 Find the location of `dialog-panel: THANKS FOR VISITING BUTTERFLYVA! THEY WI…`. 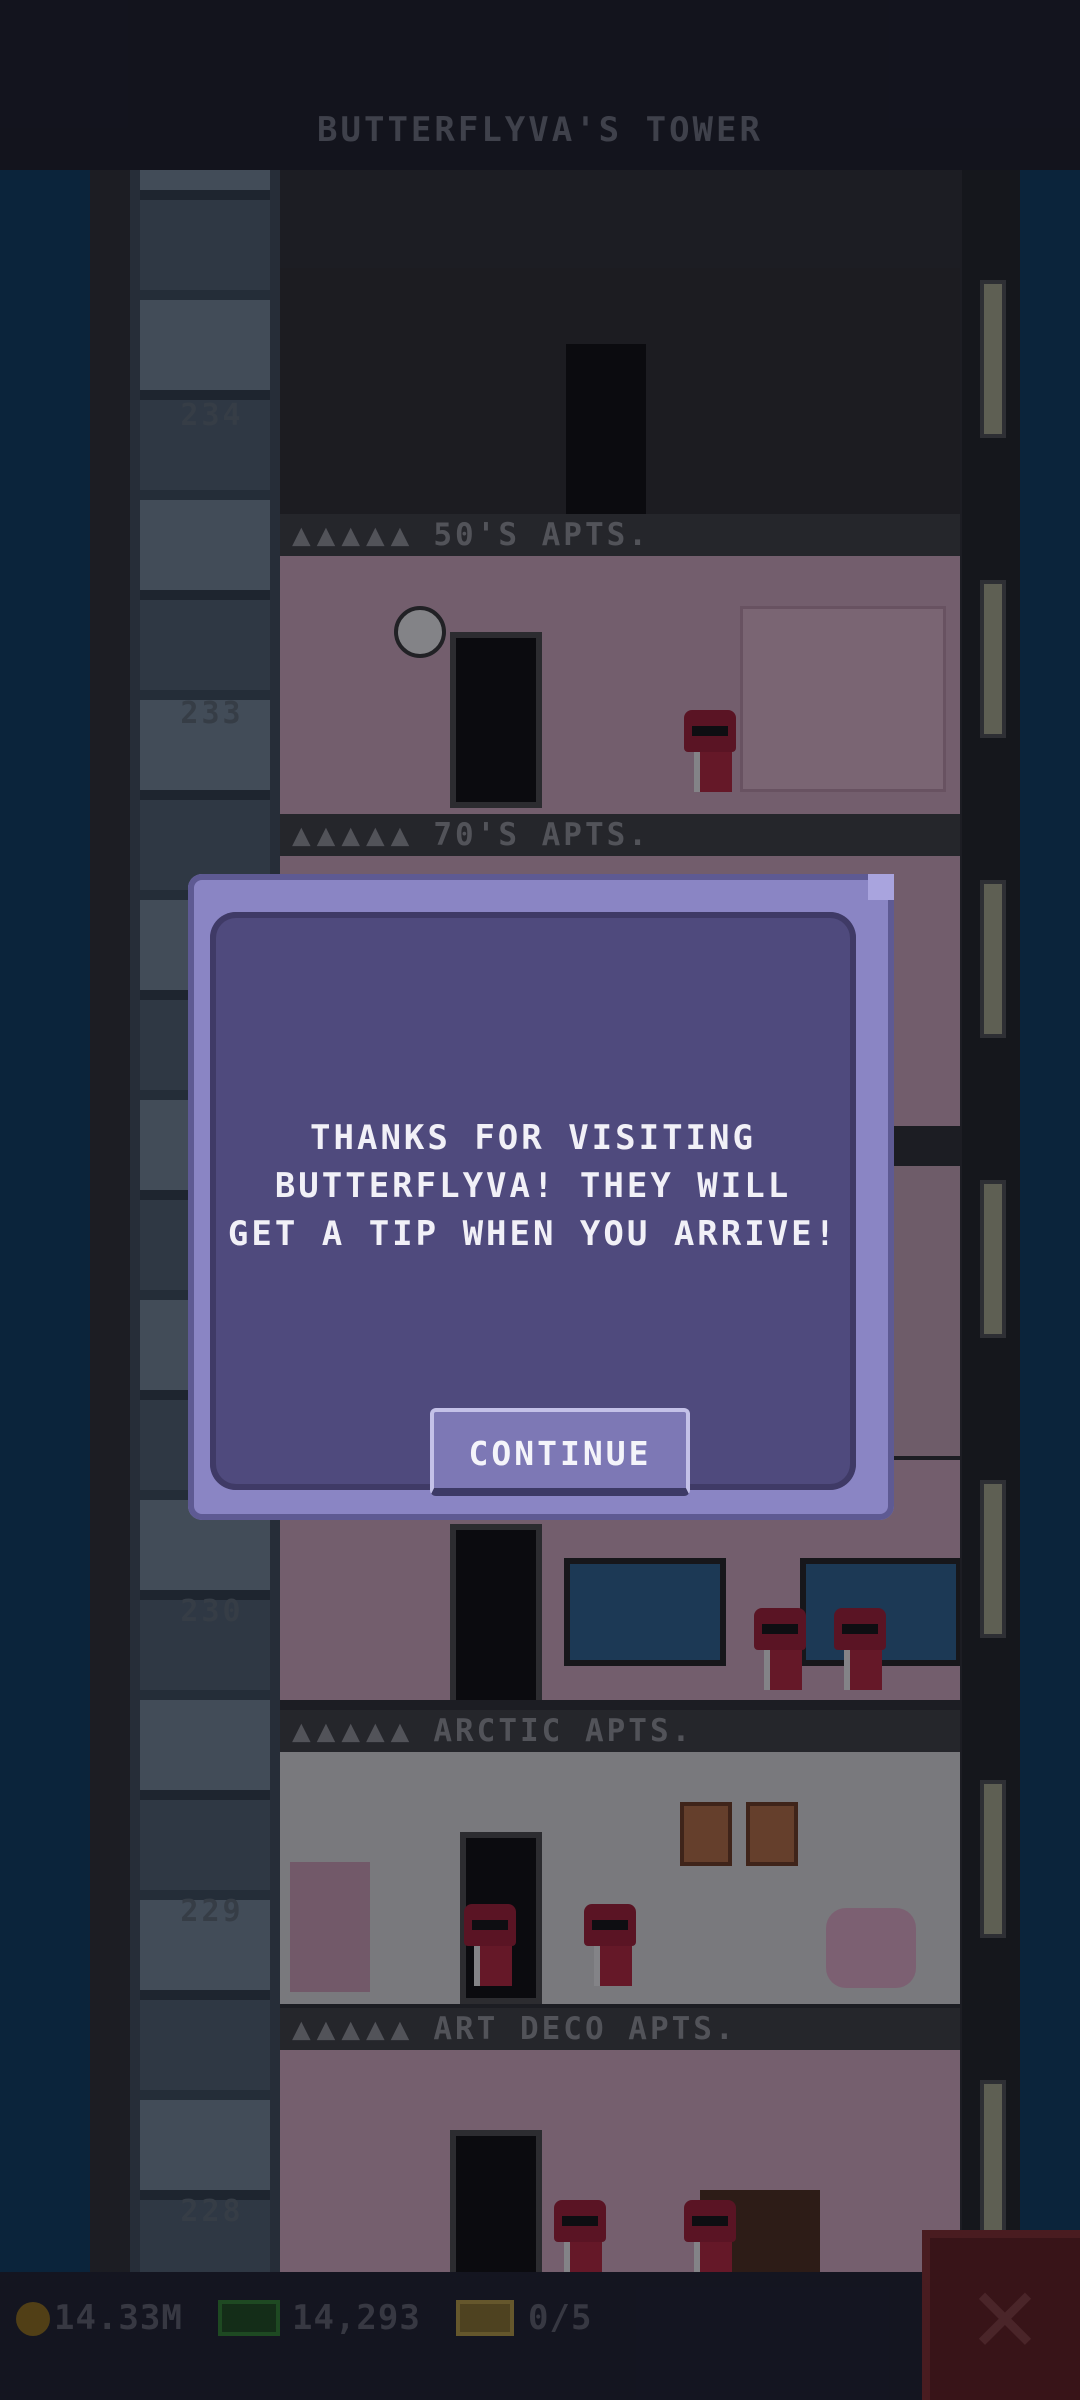

dialog-panel: THANKS FOR VISITING BUTTERFLYVA! THEY WI… is located at coordinates (533, 1204).